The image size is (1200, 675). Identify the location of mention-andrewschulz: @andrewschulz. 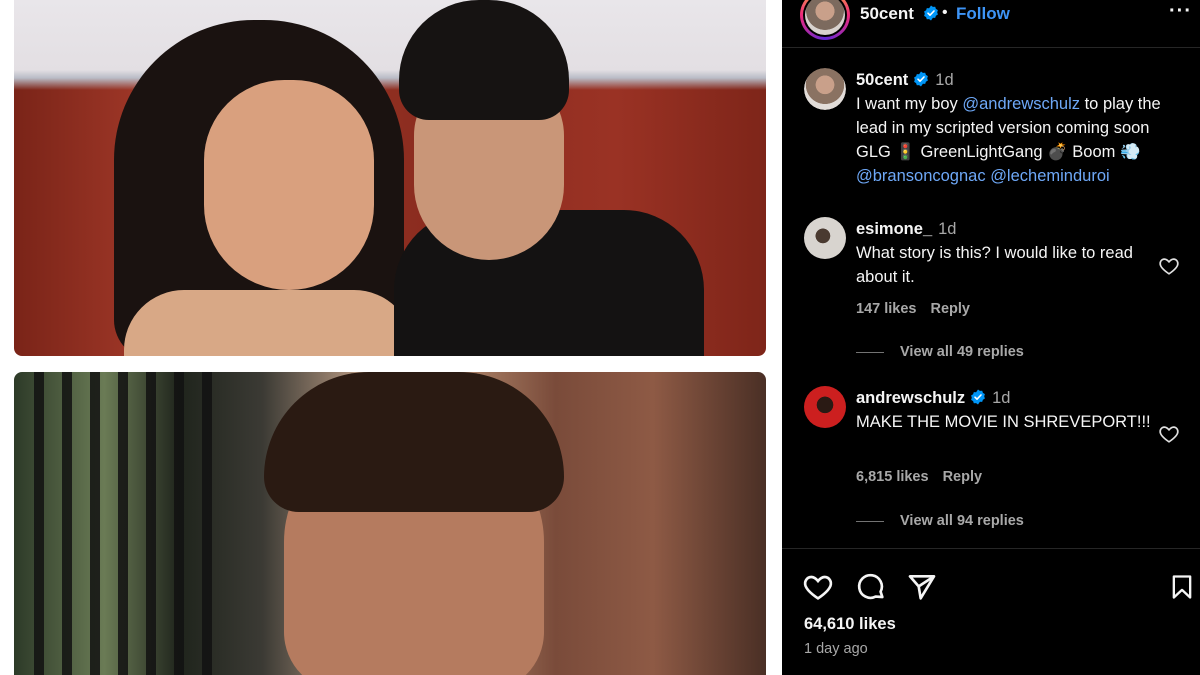
(1021, 104).